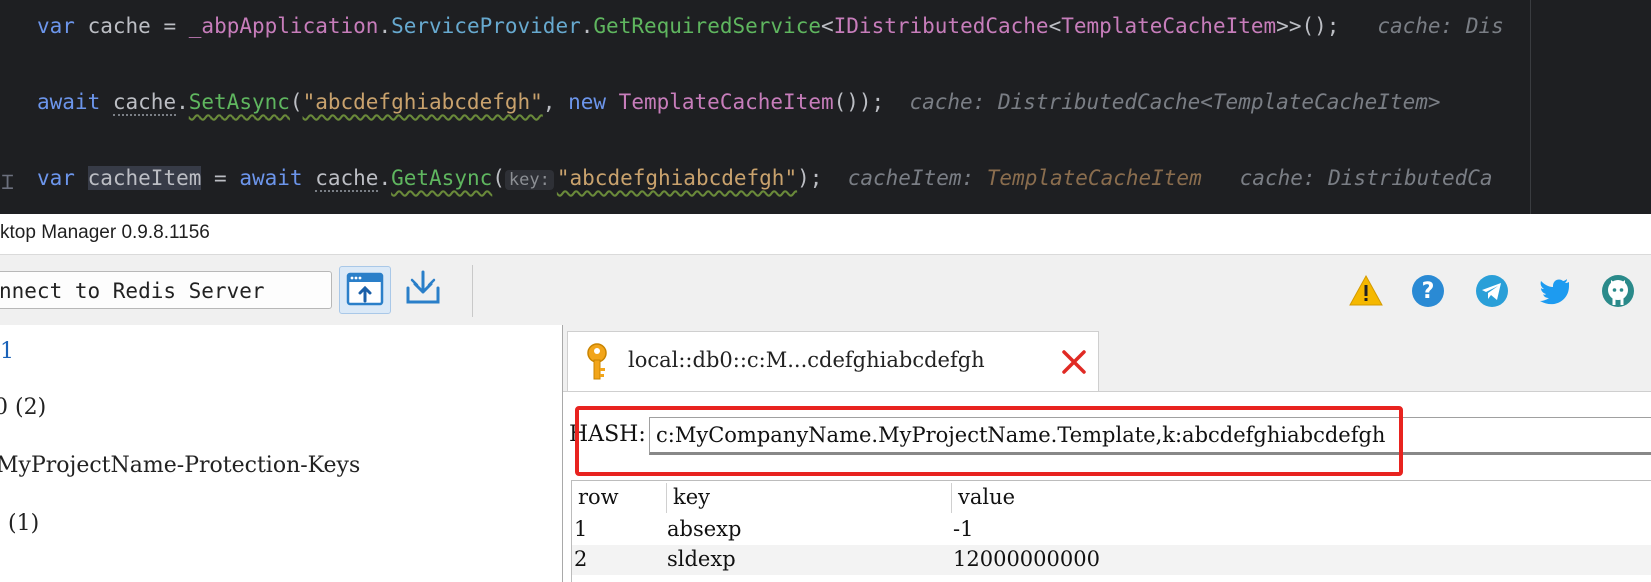  What do you see at coordinates (825, 234) in the screenshot?
I see `window-titlebar: ktop Manager 0.9.8.1156` at bounding box center [825, 234].